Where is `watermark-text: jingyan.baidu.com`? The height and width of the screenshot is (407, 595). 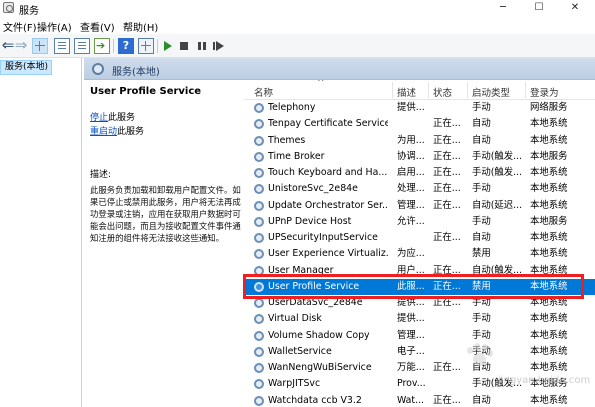 watermark-text: jingyan.baidu.com is located at coordinates (544, 380).